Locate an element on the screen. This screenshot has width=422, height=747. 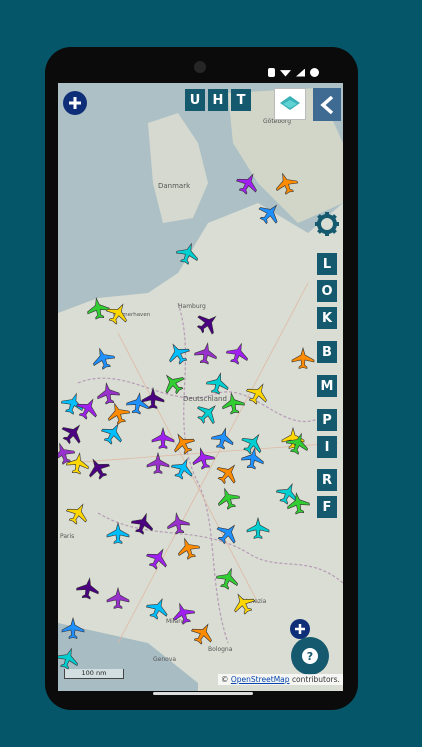
zoom-in-button is located at coordinates (75, 103).